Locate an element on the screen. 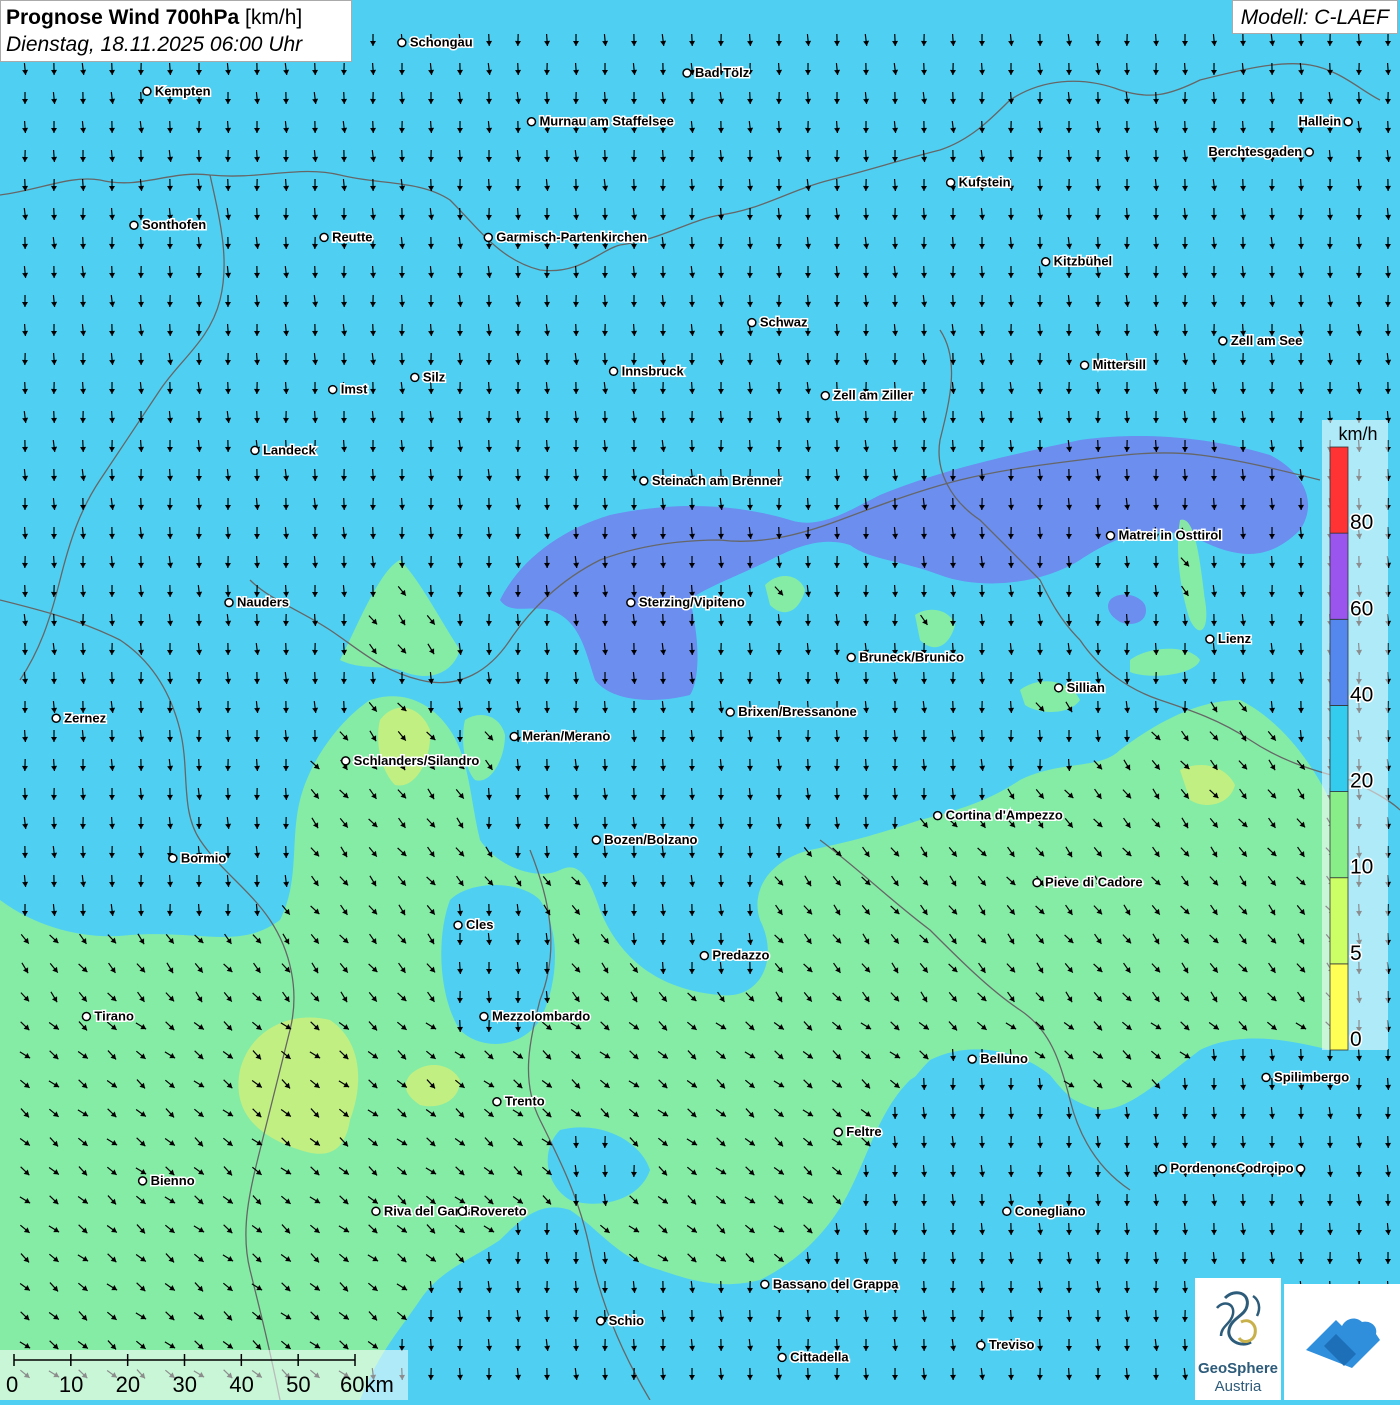 Image resolution: width=1400 pixels, height=1405 pixels. place-label: Silz is located at coordinates (434, 376).